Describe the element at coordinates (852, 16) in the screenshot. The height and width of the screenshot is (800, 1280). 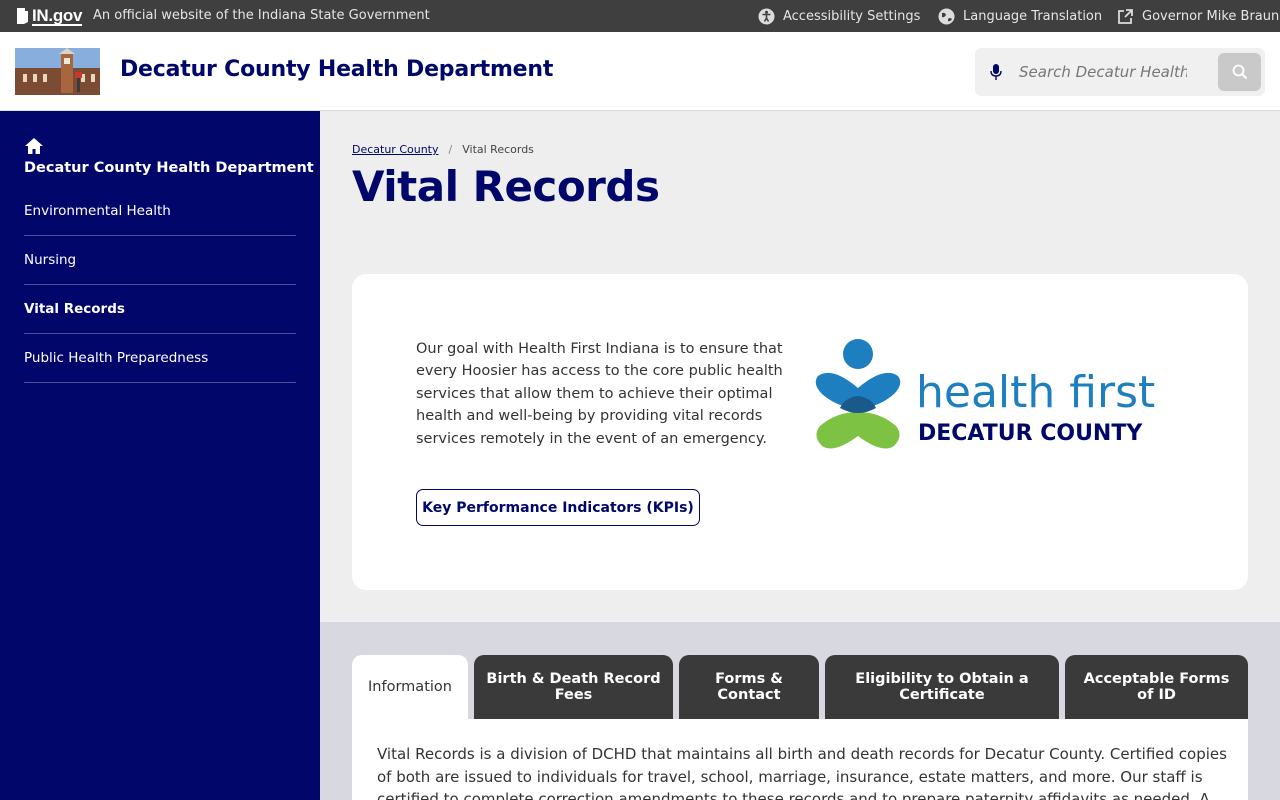
I see `accessibility-settings-label: Accessibility Settings` at that location.